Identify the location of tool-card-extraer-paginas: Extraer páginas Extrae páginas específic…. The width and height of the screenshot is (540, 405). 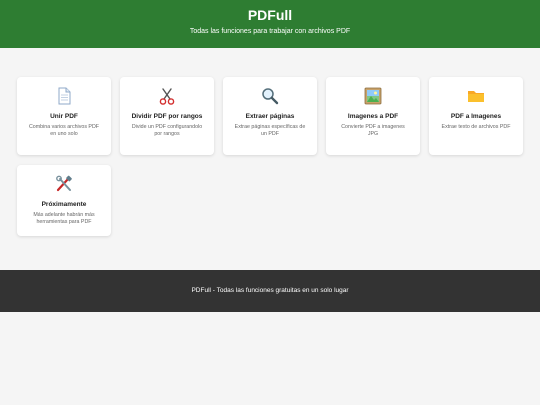
(270, 116).